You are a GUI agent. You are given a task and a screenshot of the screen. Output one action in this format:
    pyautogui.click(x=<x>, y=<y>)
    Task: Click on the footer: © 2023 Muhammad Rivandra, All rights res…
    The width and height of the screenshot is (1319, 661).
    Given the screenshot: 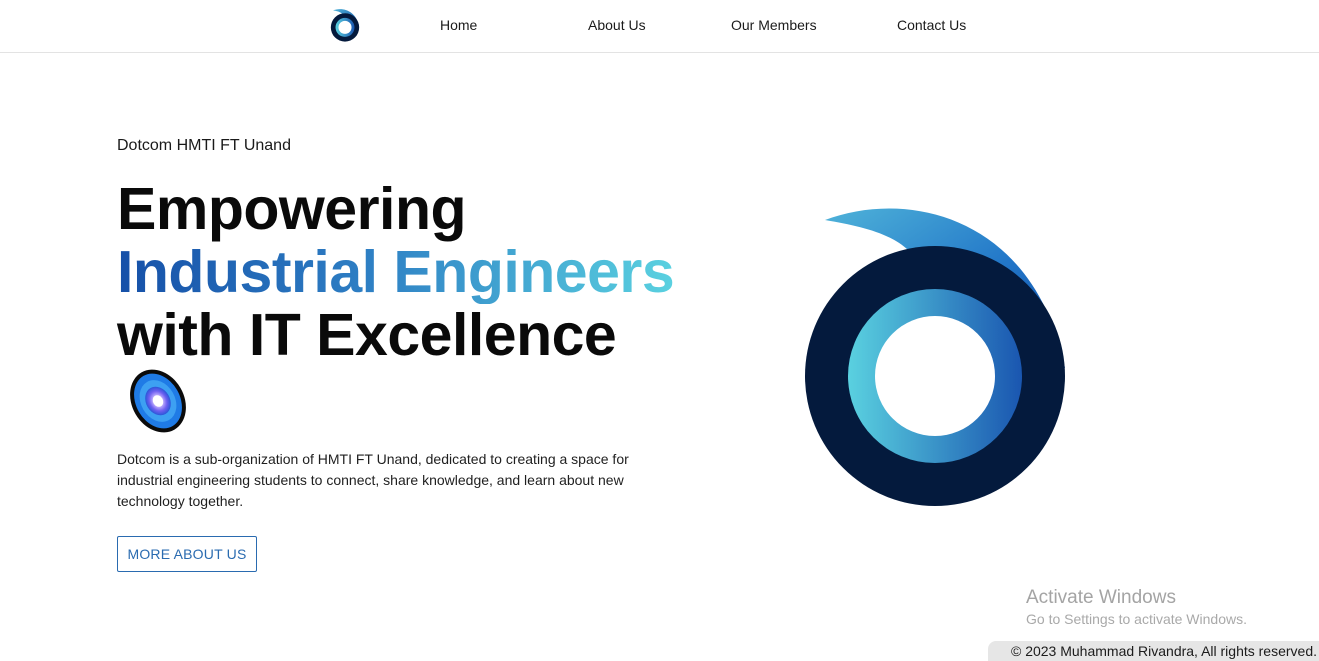 What is the action you would take?
    pyautogui.click(x=1153, y=651)
    